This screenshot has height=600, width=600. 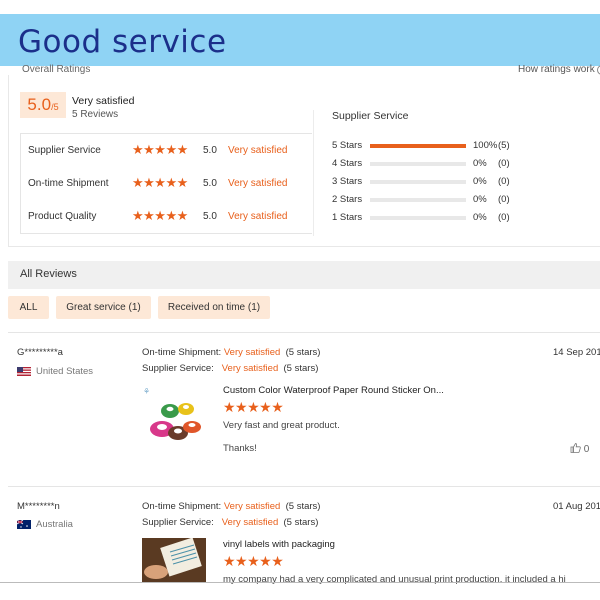 What do you see at coordinates (214, 307) in the screenshot?
I see `filter-received-on-time-button: Received on time (1)` at bounding box center [214, 307].